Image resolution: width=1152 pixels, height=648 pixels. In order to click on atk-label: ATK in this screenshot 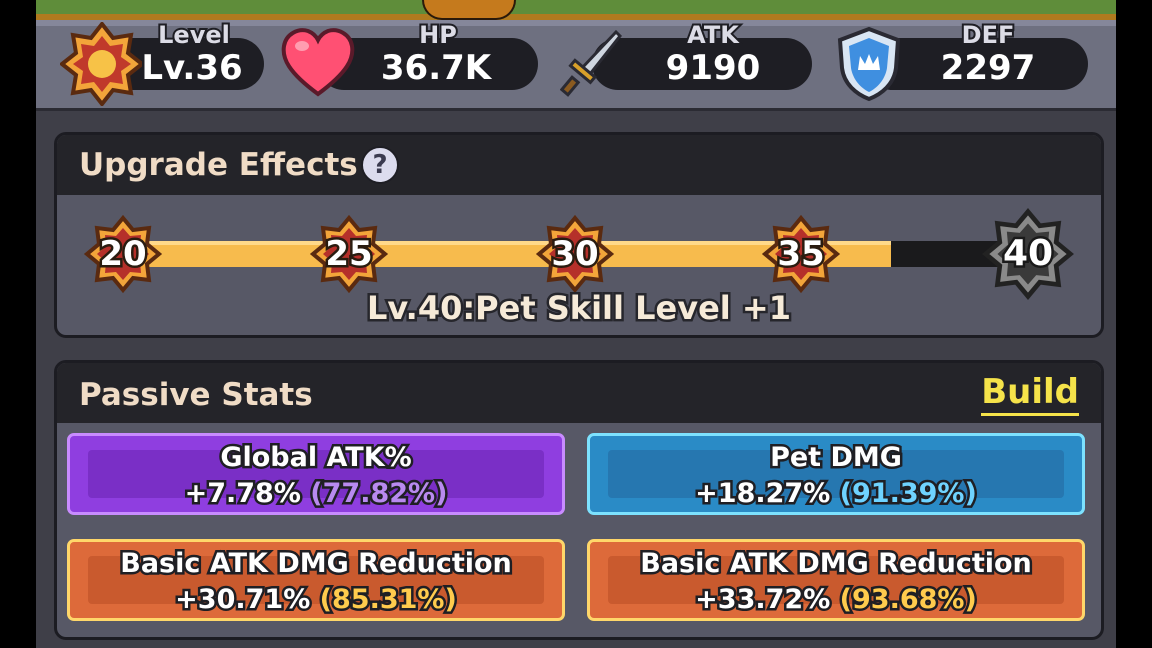, I will do `click(713, 35)`.